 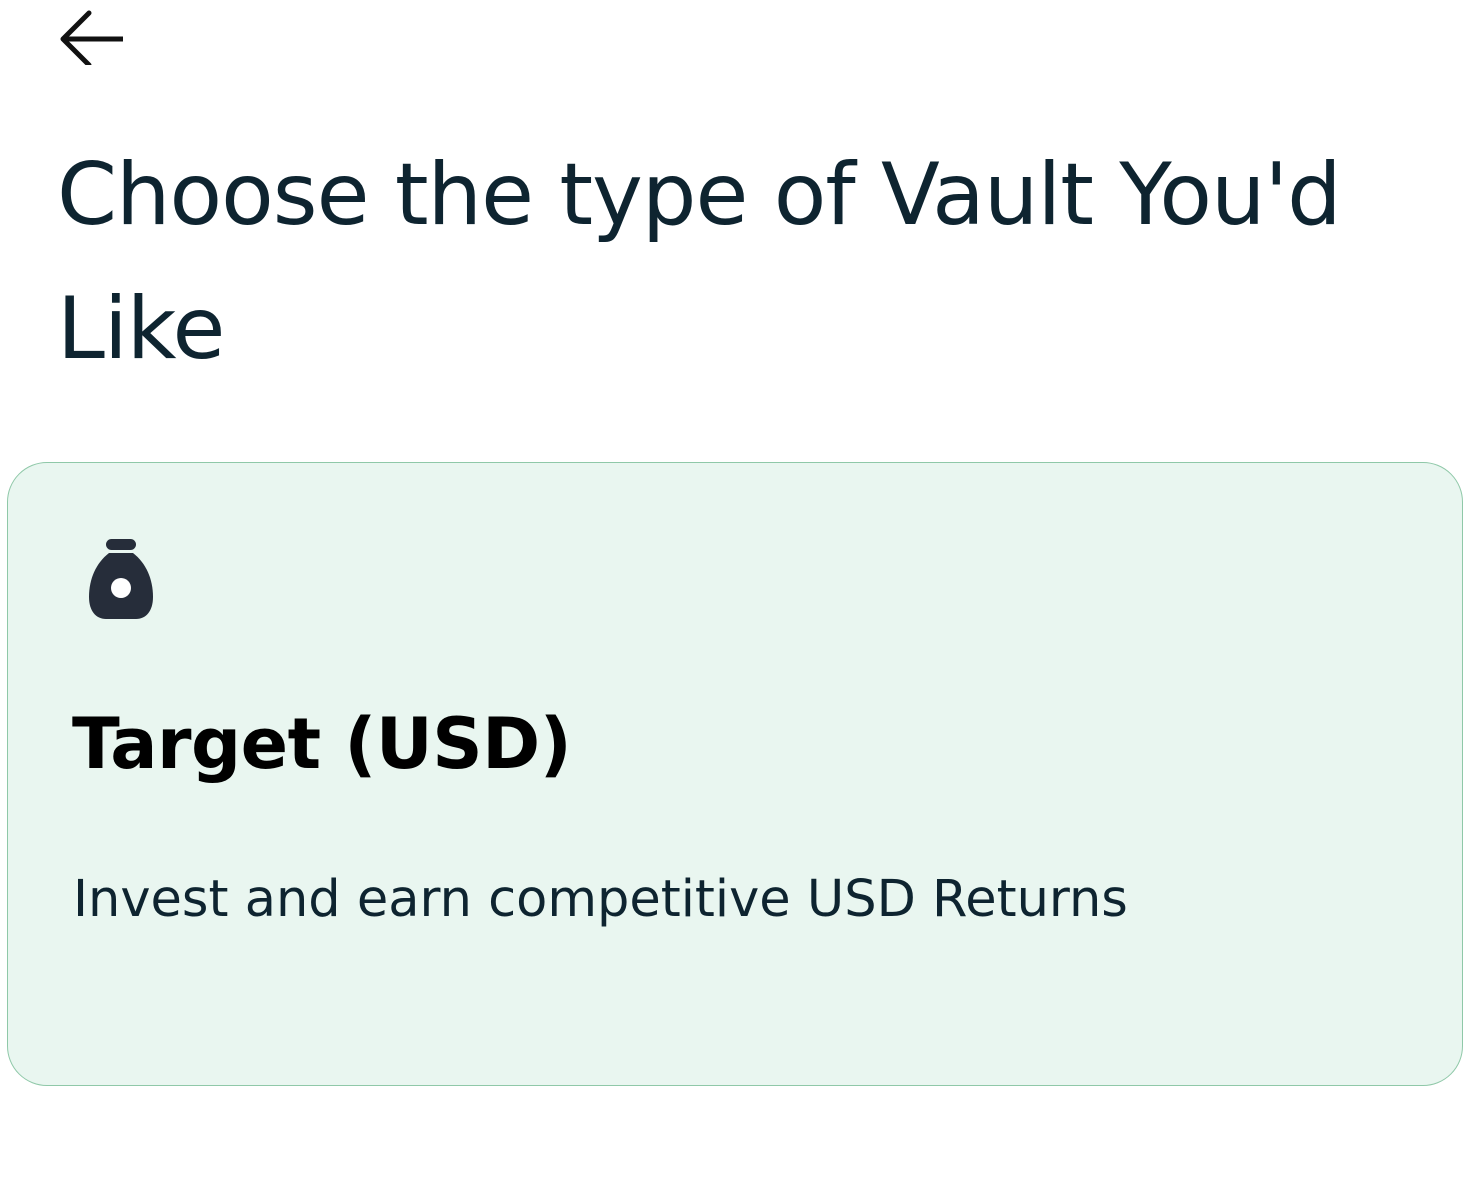 What do you see at coordinates (121, 580) in the screenshot?
I see `money-bag-icon` at bounding box center [121, 580].